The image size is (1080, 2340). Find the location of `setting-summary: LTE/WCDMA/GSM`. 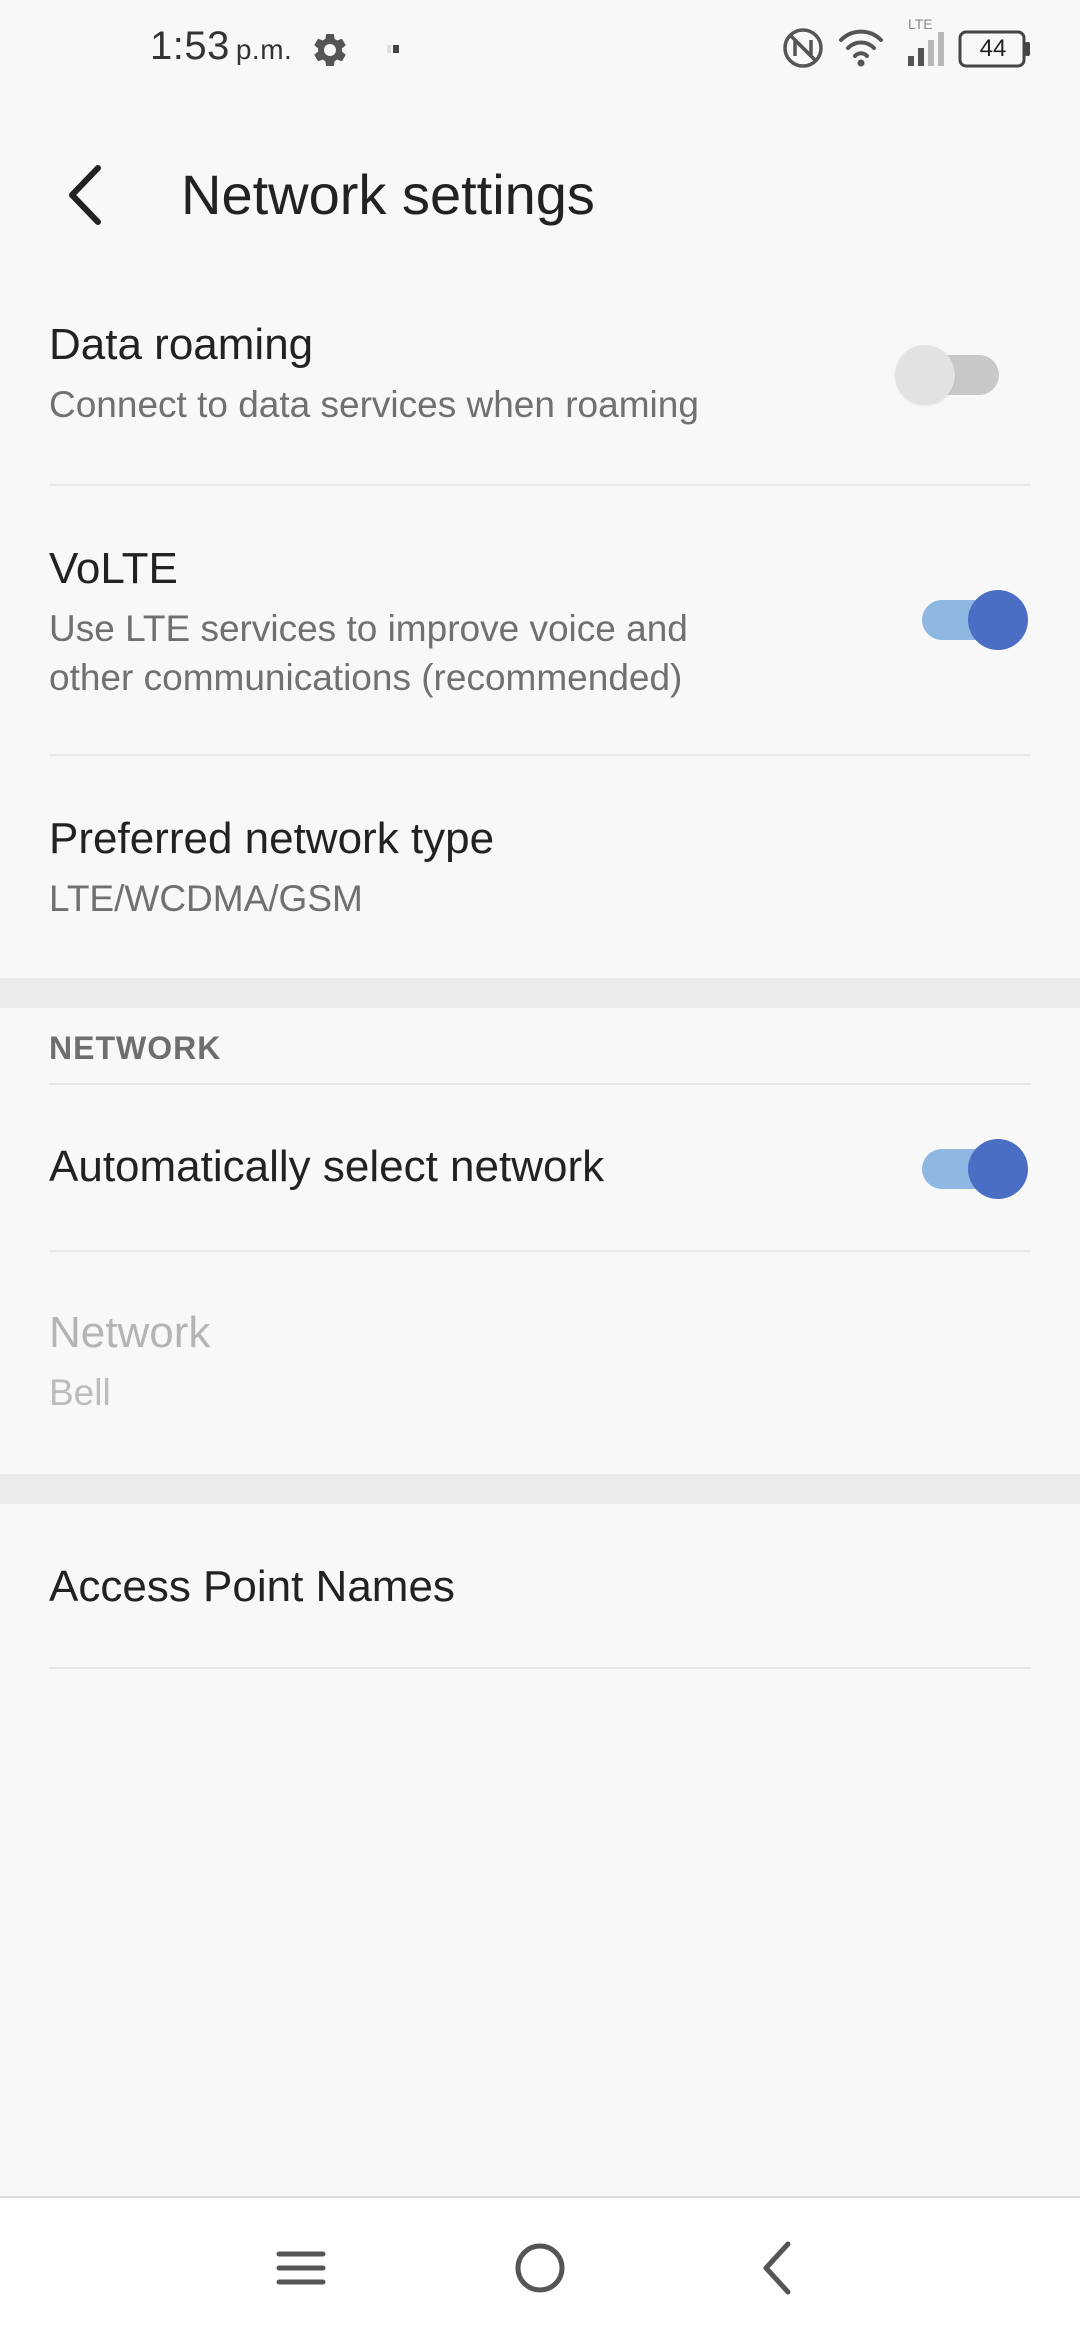

setting-summary: LTE/WCDMA/GSM is located at coordinates (206, 898).